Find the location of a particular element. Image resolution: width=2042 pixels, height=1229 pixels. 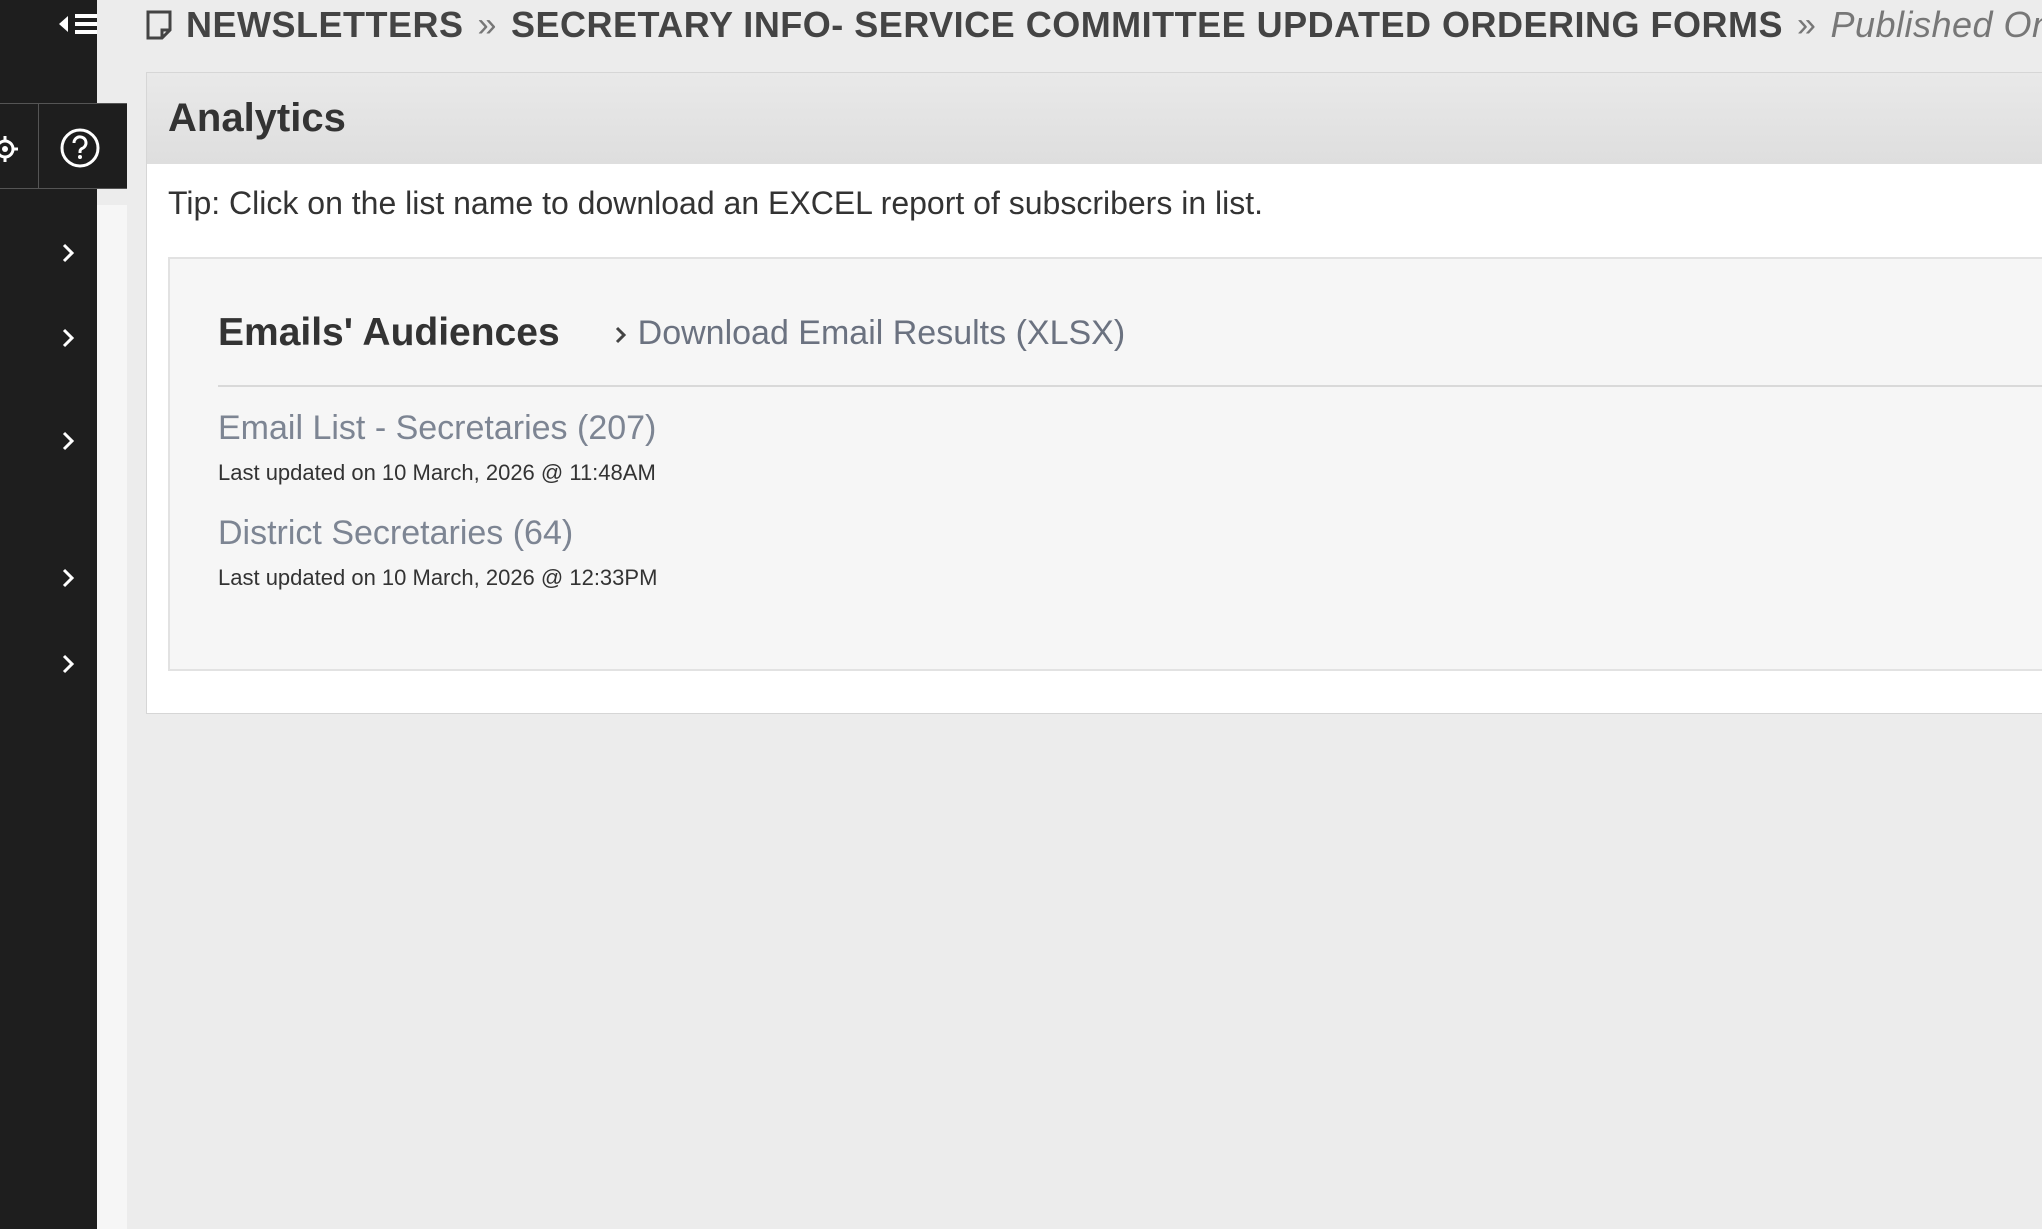

sidebar-edge is located at coordinates (112, 717).